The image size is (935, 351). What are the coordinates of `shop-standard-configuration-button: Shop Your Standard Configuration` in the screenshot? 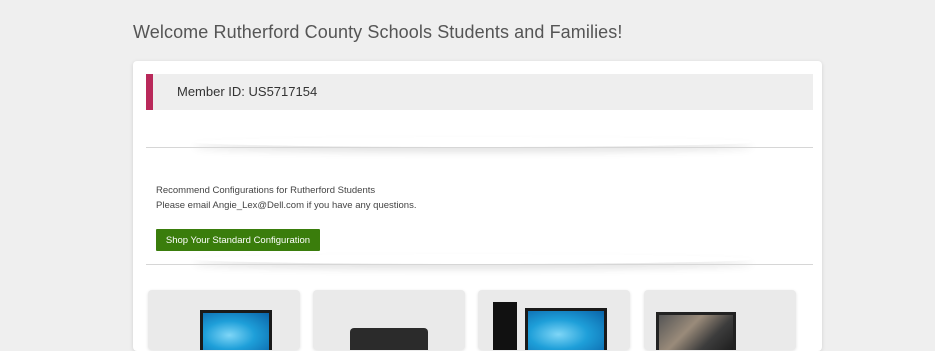 It's located at (238, 240).